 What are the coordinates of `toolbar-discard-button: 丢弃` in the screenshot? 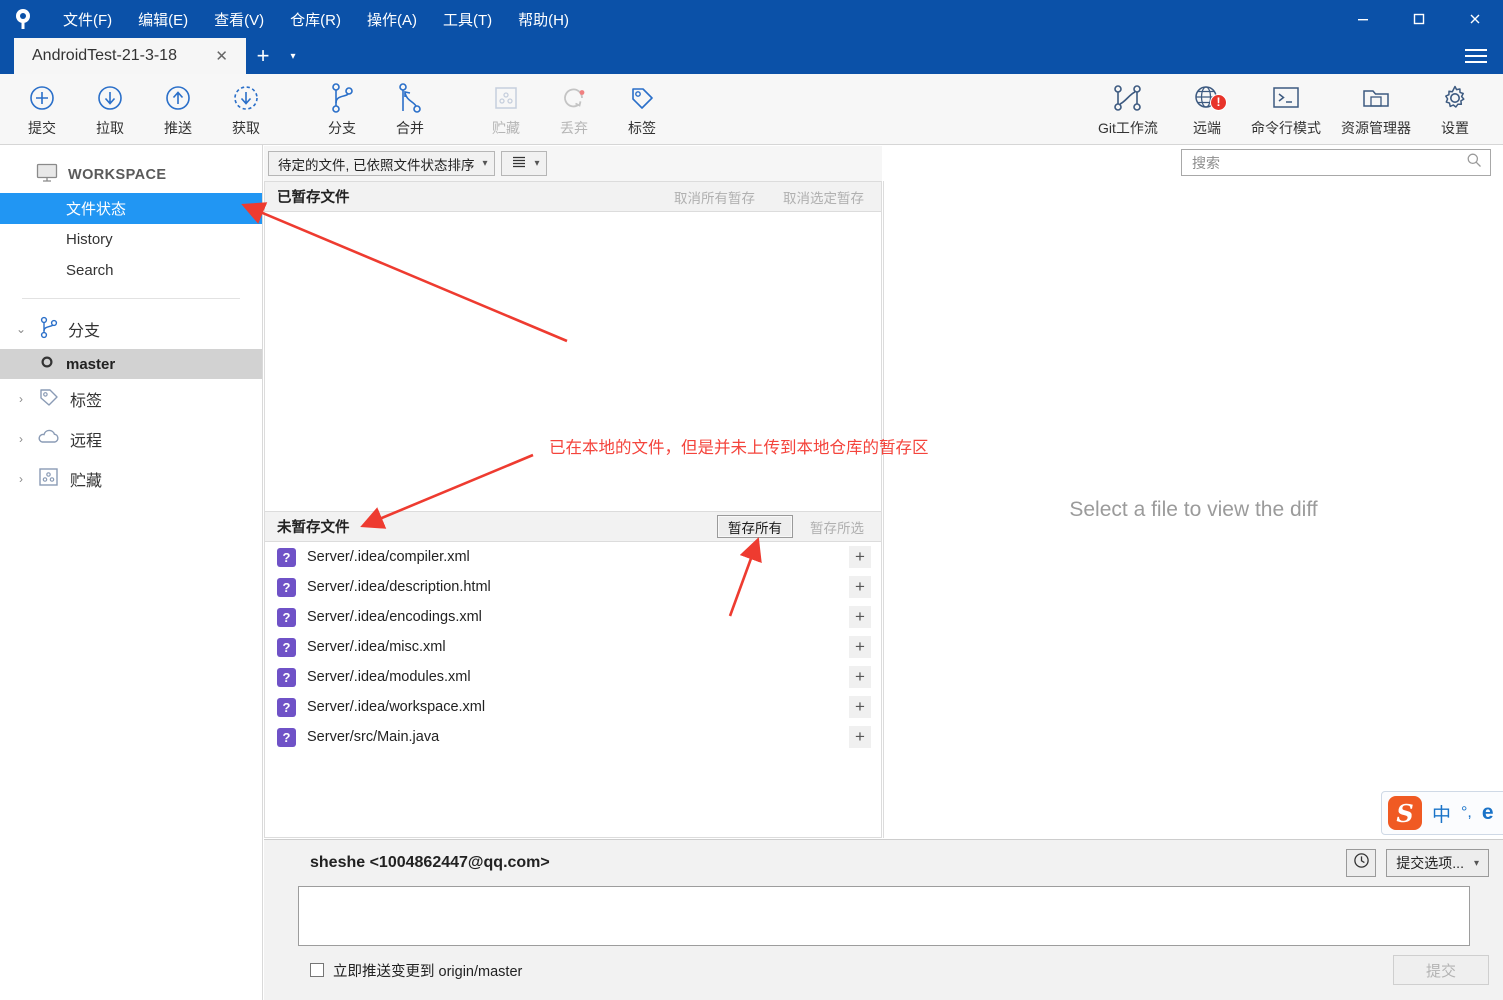 It's located at (574, 109).